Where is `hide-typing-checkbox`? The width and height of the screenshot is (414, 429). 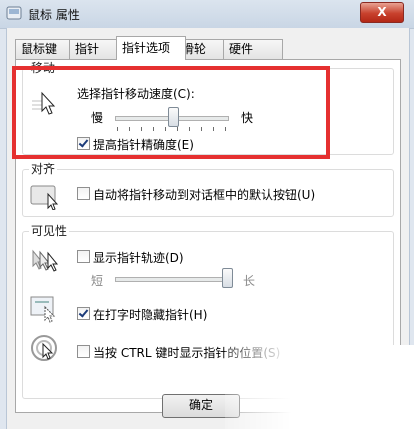
hide-typing-checkbox is located at coordinates (83, 313).